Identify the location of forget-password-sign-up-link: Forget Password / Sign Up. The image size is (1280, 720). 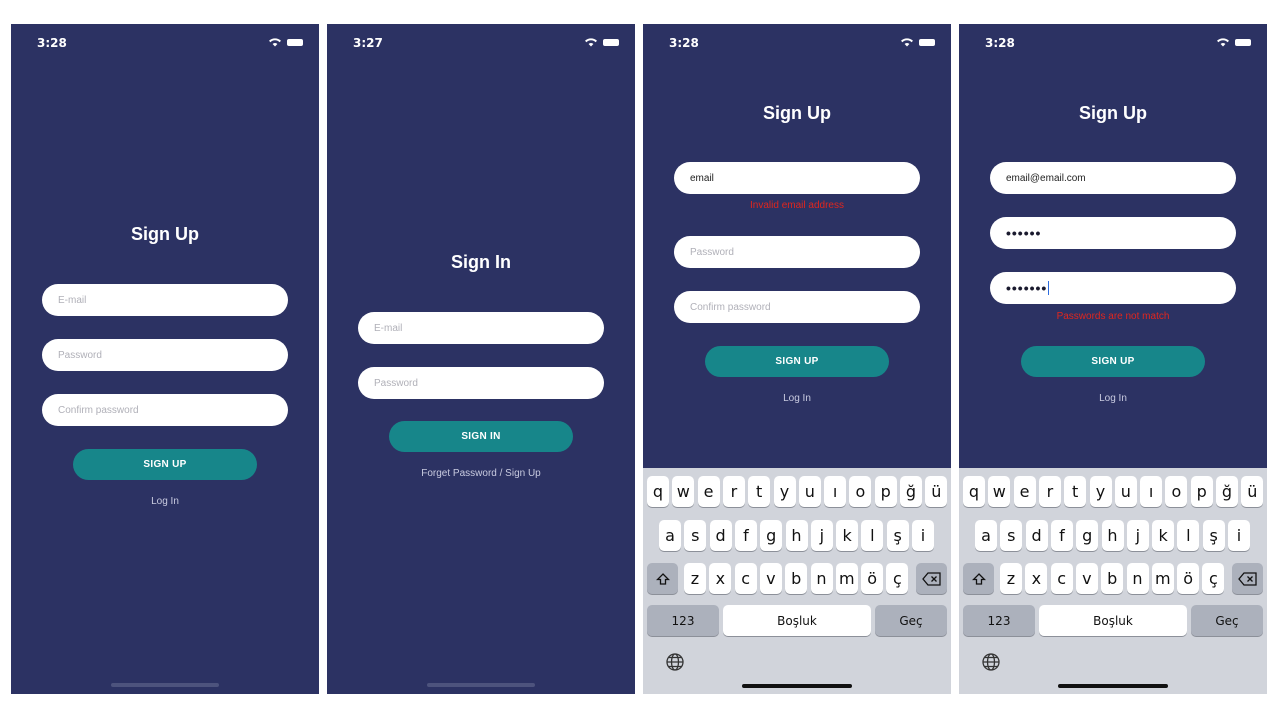
(481, 473).